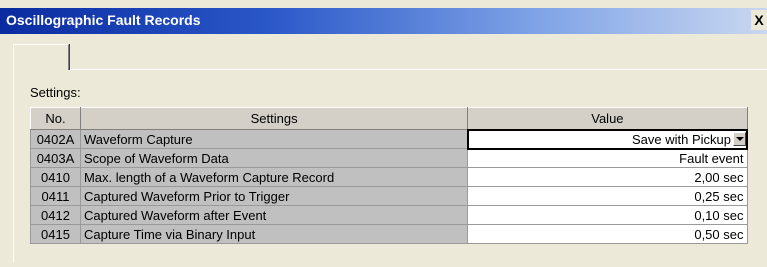  Describe the element at coordinates (607, 215) in the screenshot. I see `row-value: 0,10 sec` at that location.